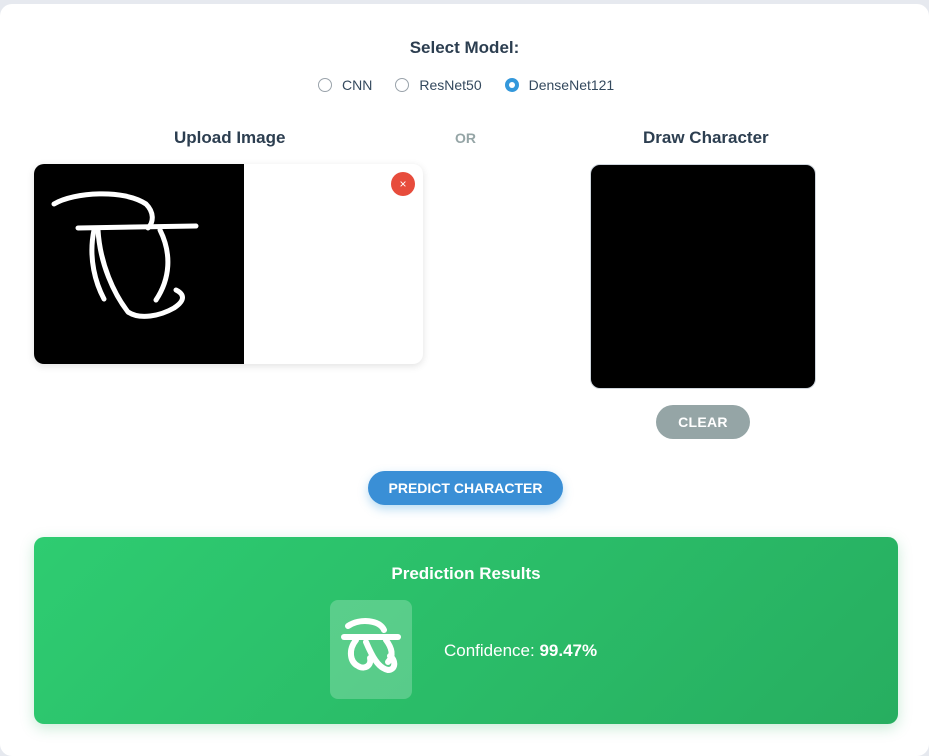 The width and height of the screenshot is (929, 756). I want to click on drawing-canvas, so click(703, 276).